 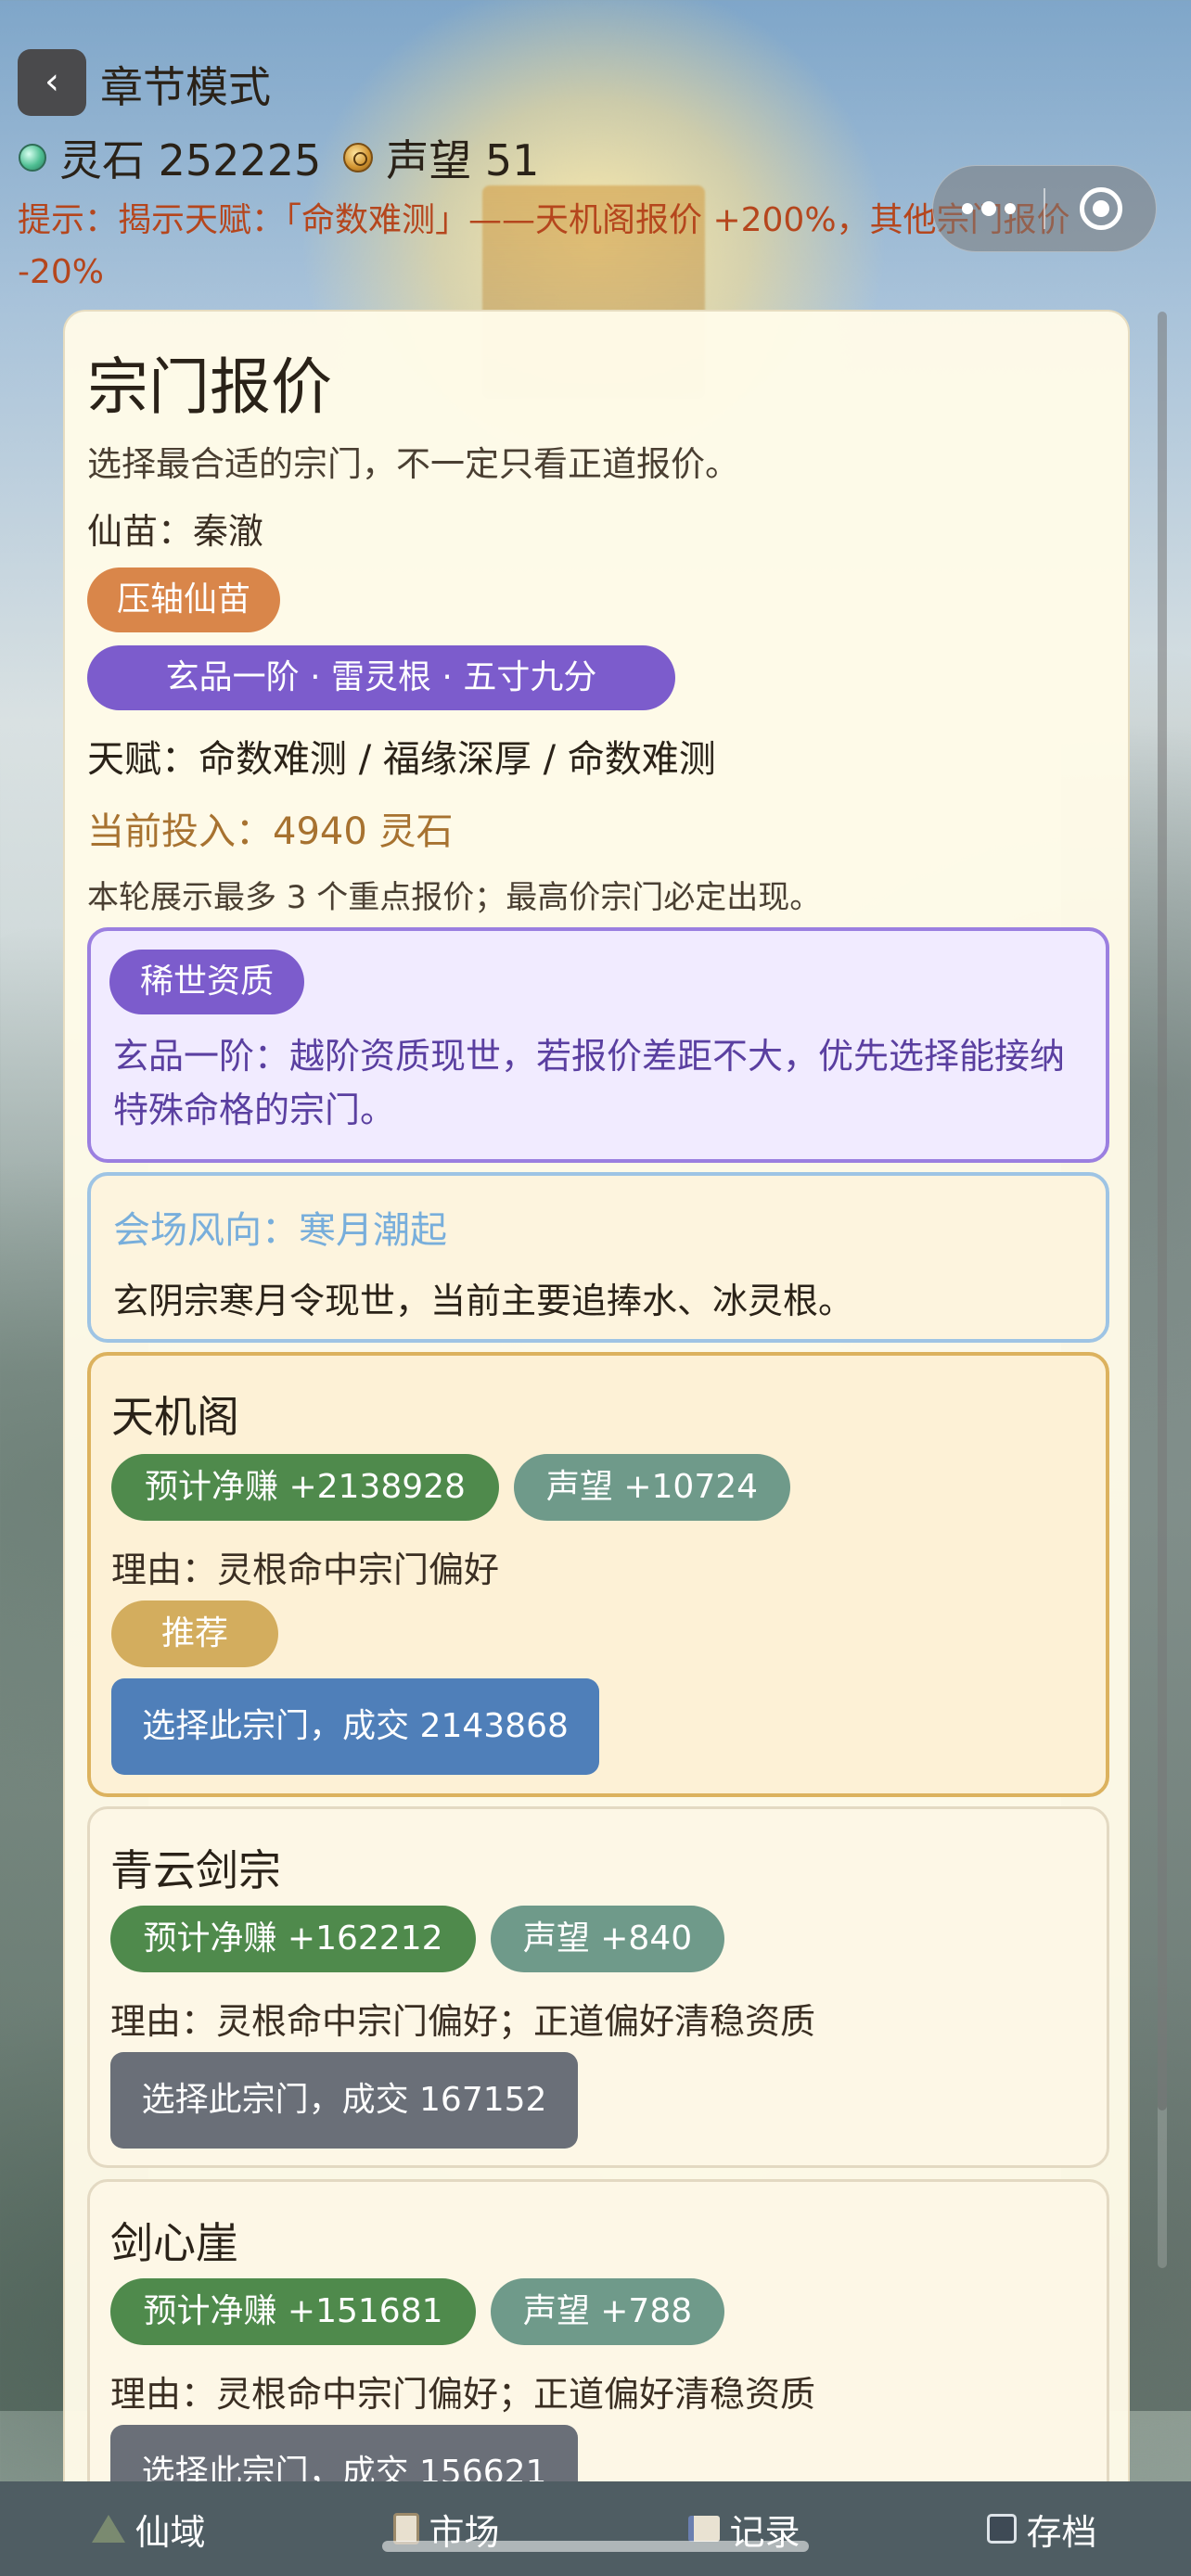 I want to click on panel-description: 选择最合适的宗门，不一定只看正道报价。, so click(x=413, y=464).